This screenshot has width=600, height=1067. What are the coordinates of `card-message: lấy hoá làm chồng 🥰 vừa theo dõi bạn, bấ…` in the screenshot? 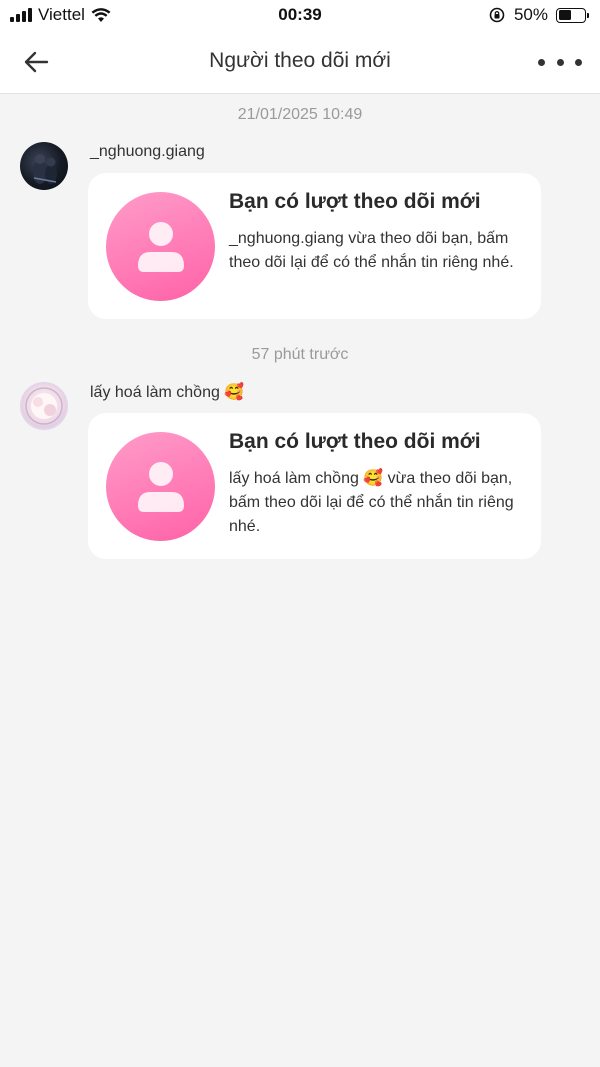 It's located at (371, 502).